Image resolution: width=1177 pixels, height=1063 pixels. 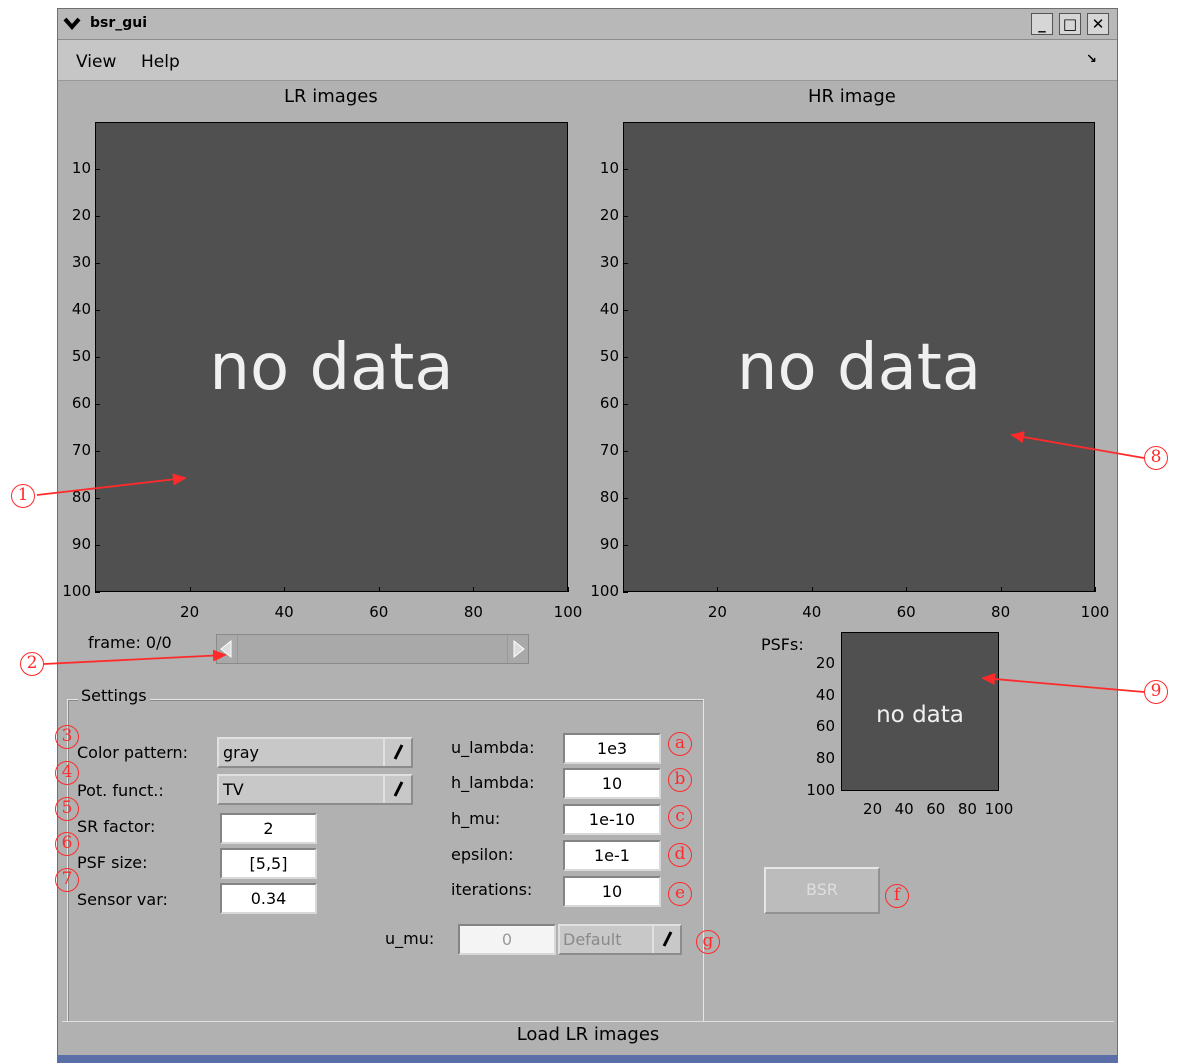 What do you see at coordinates (1156, 458) in the screenshot?
I see `annotation-8: 8` at bounding box center [1156, 458].